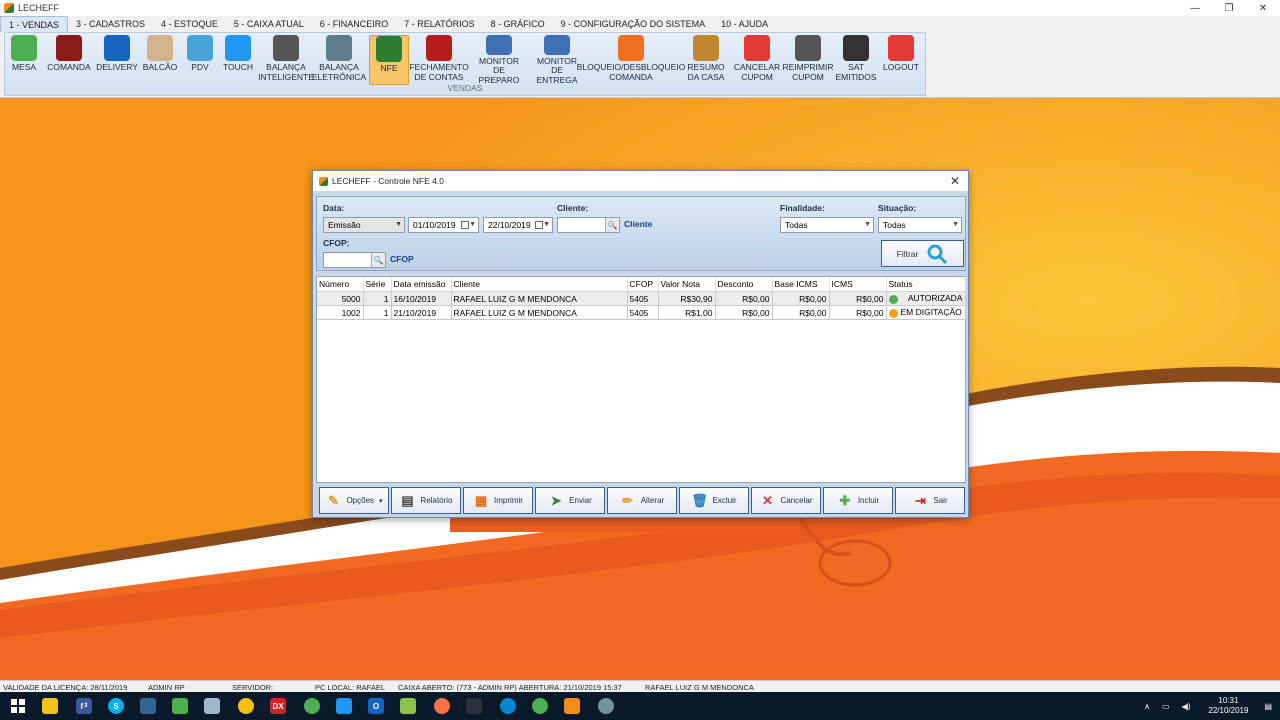  I want to click on menu-tab-8: 10 - AJUDA, so click(744, 24).